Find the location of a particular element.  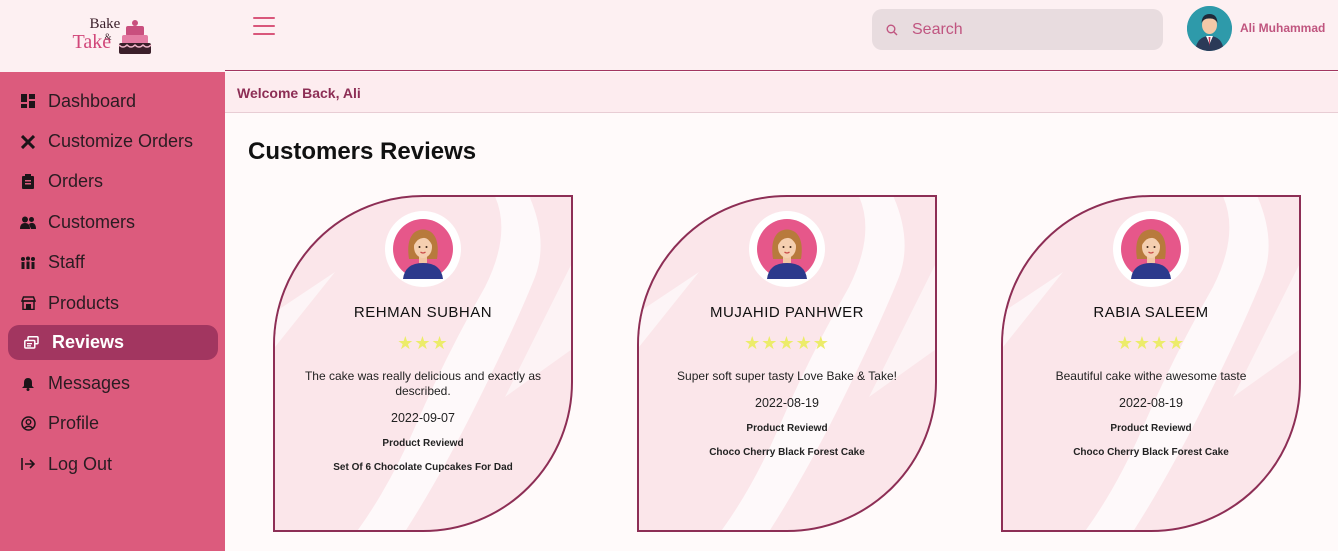

reviewer-name: RABIA SALEEM is located at coordinates (1151, 312).